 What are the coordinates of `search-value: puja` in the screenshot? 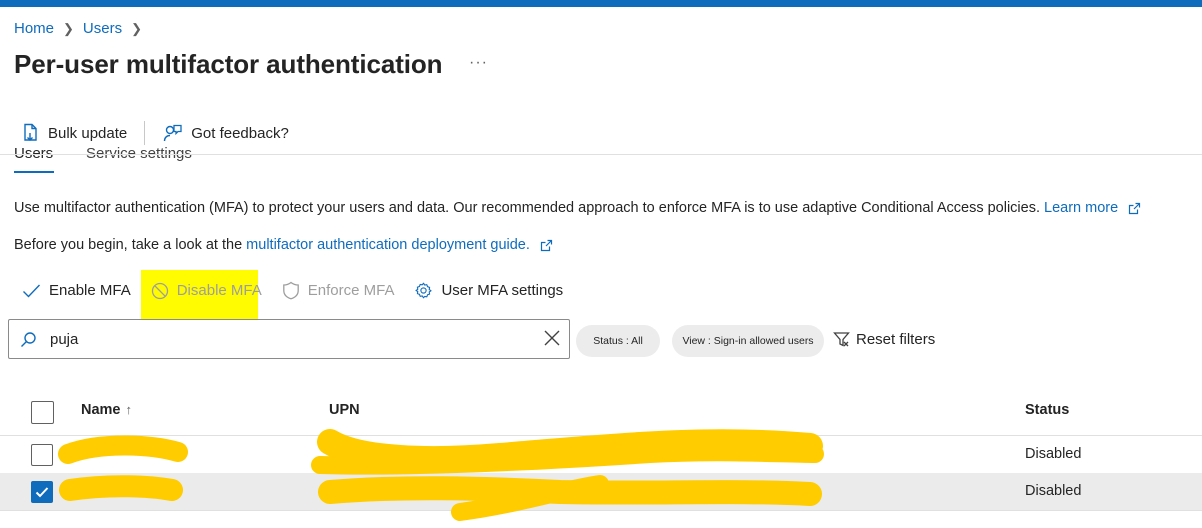 It's located at (64, 339).